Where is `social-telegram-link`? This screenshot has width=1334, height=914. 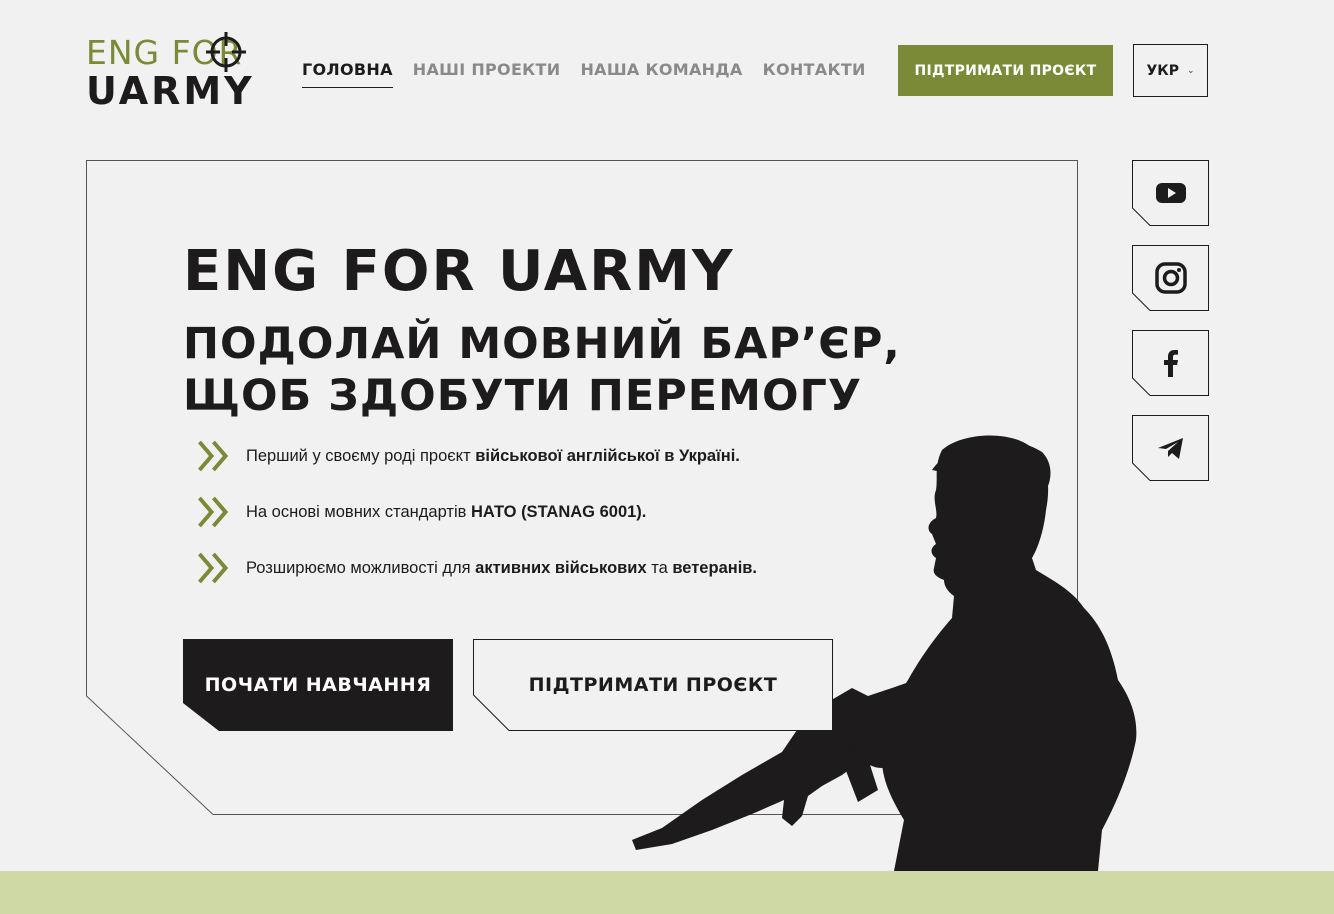
social-telegram-link is located at coordinates (1170, 448).